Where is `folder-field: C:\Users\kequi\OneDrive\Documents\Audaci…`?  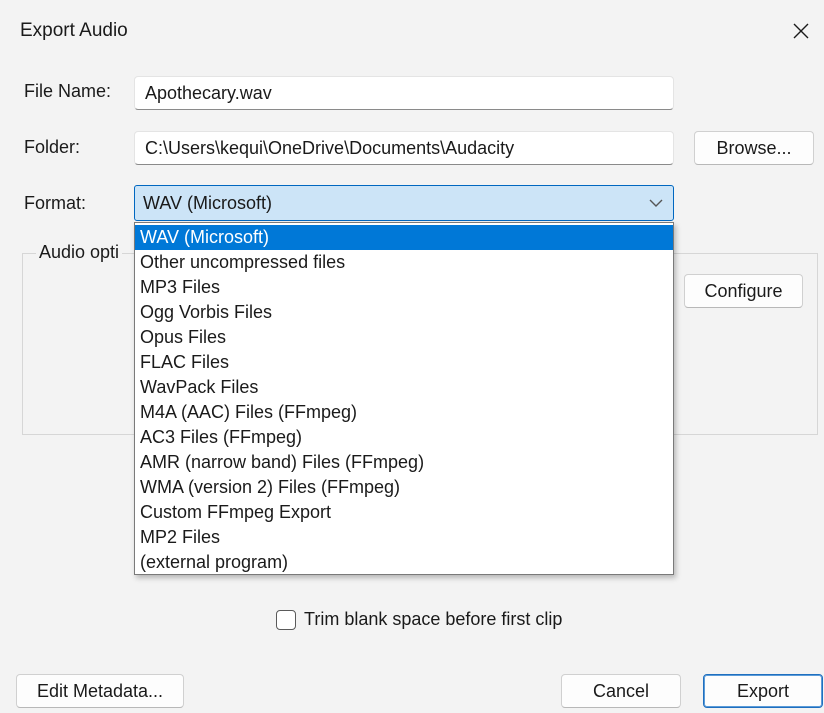 folder-field: C:\Users\kequi\OneDrive\Documents\Audaci… is located at coordinates (404, 148).